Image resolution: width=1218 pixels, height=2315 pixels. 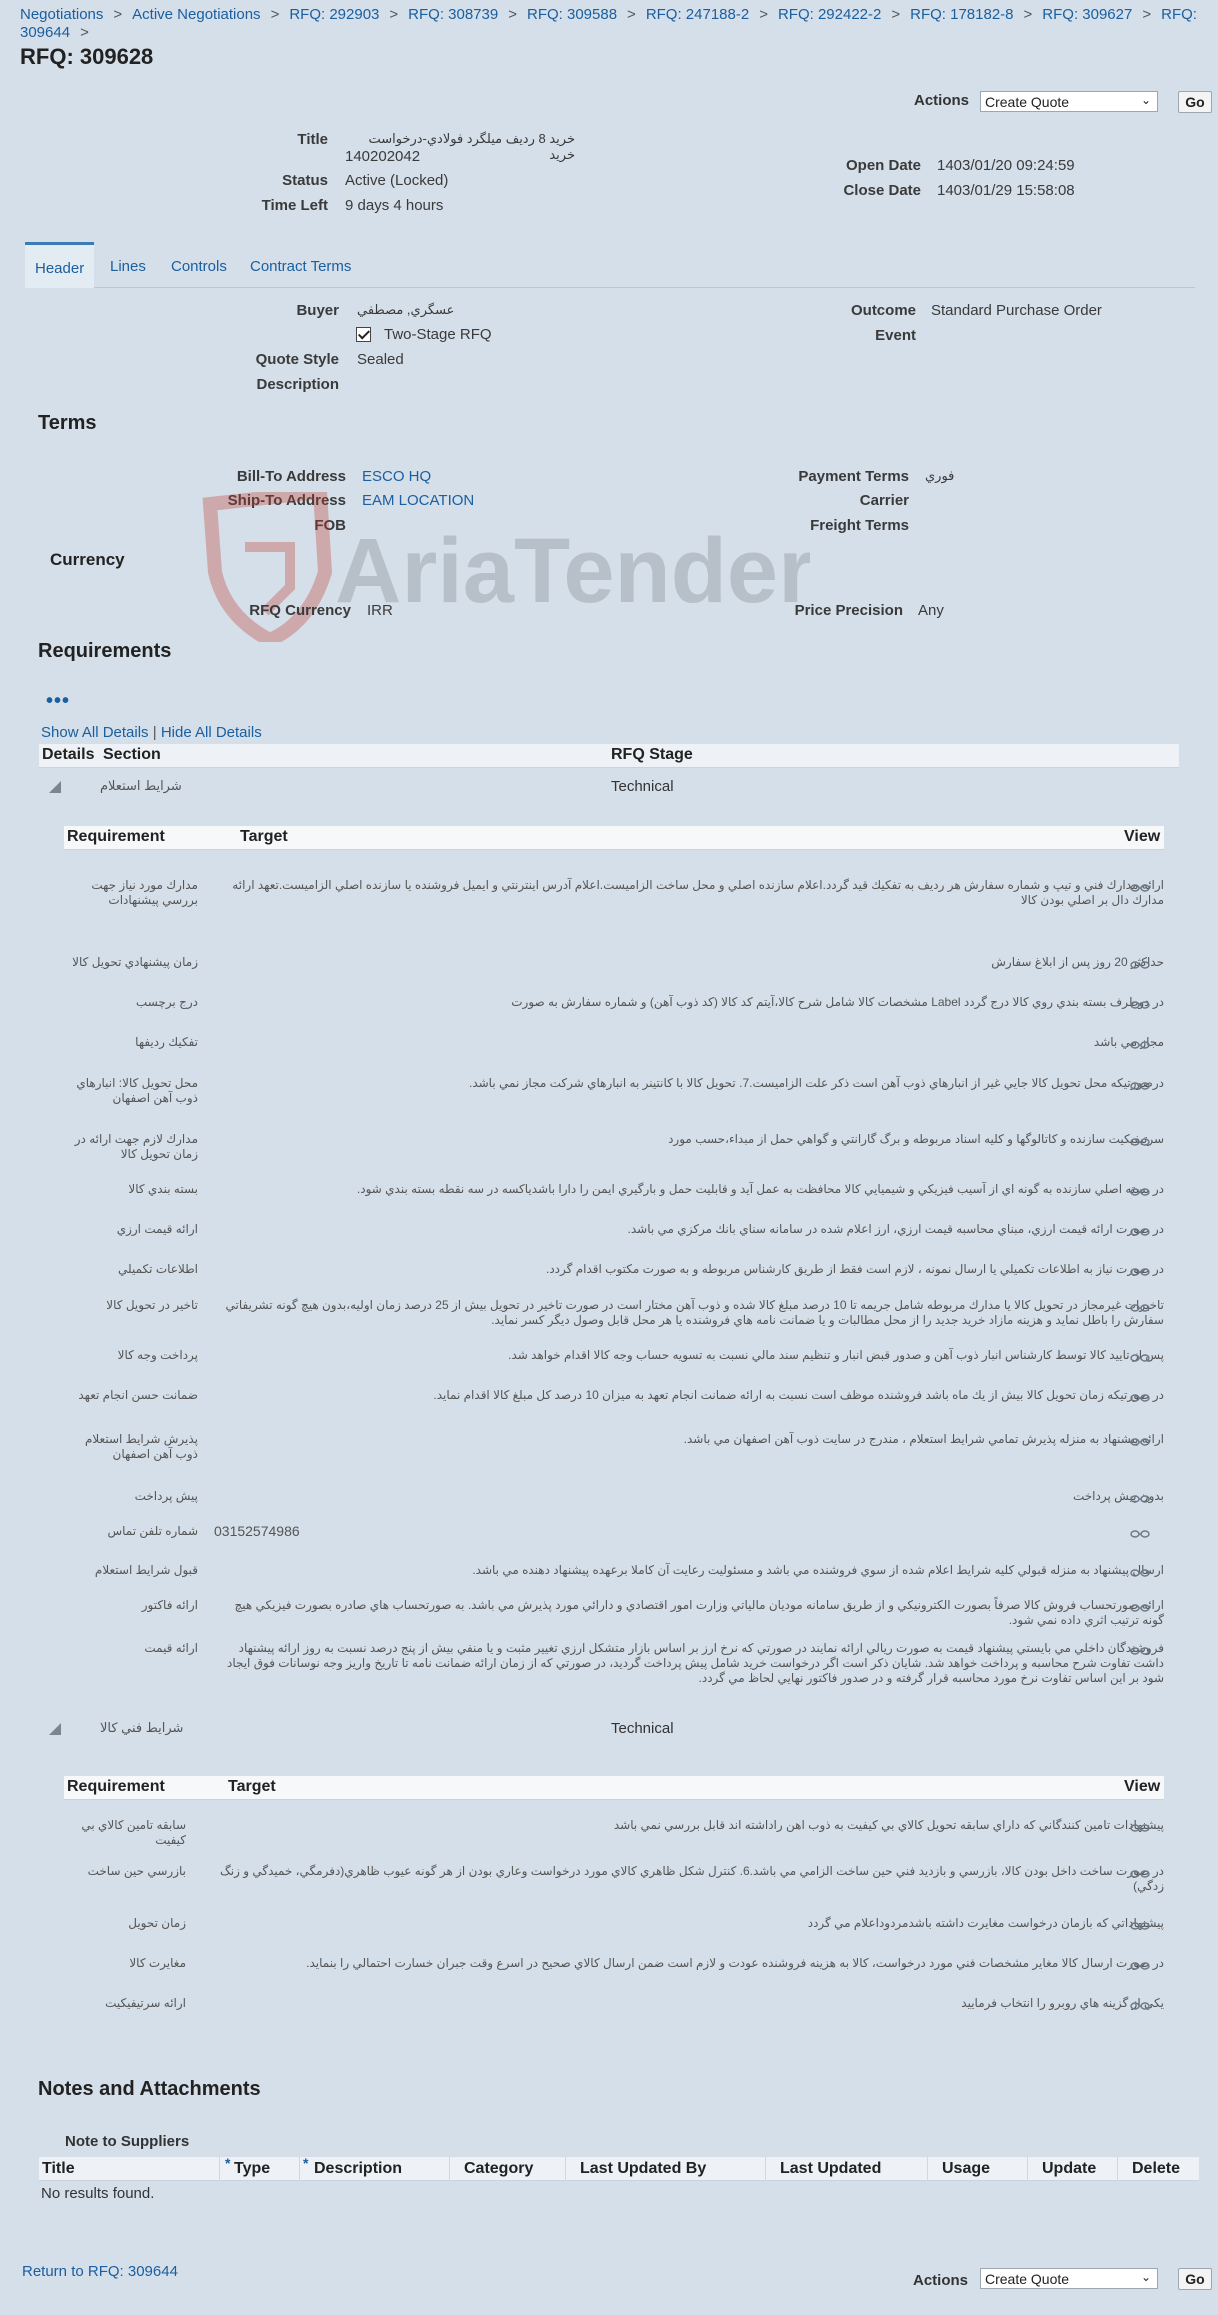 I want to click on breadcrumb-link: RFQ: 292903, so click(x=334, y=14).